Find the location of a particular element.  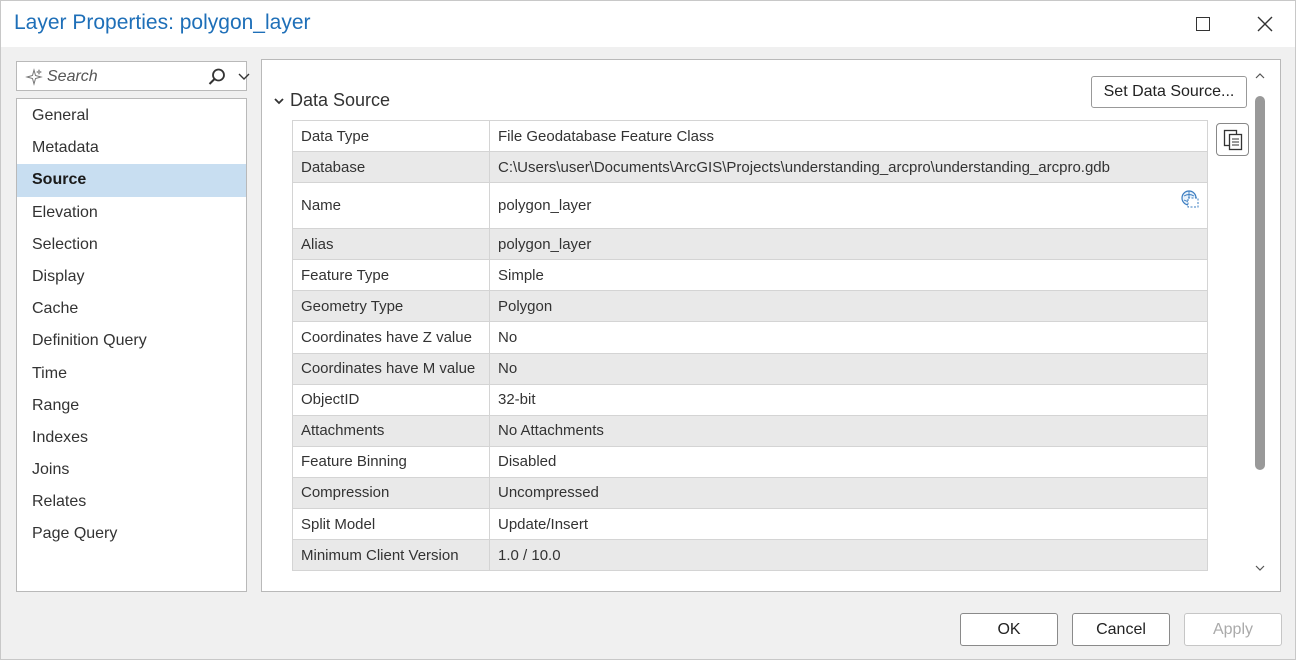

table-row: Coordinates have M value No is located at coordinates (750, 368).